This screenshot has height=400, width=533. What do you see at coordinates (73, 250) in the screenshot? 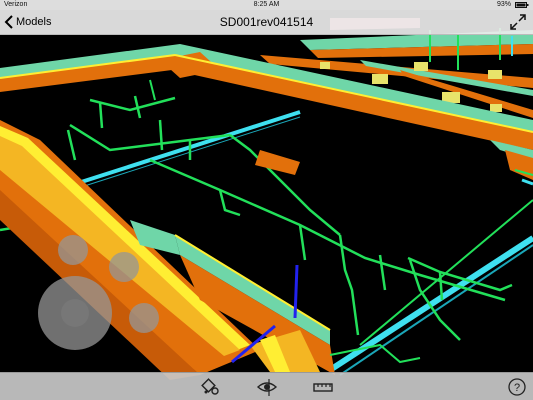
I see `look-up-button` at bounding box center [73, 250].